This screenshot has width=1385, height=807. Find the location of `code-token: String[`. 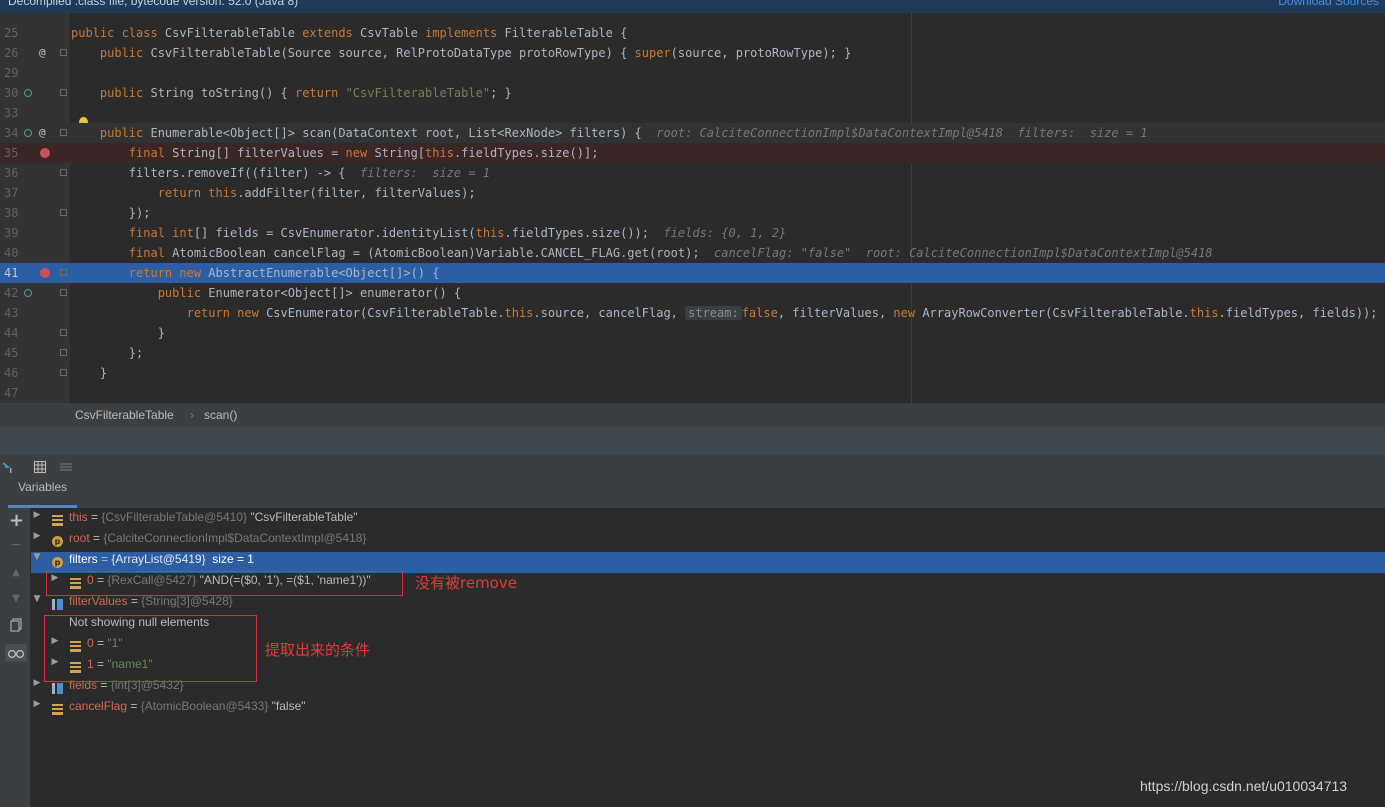

code-token: String[ is located at coordinates (400, 153).